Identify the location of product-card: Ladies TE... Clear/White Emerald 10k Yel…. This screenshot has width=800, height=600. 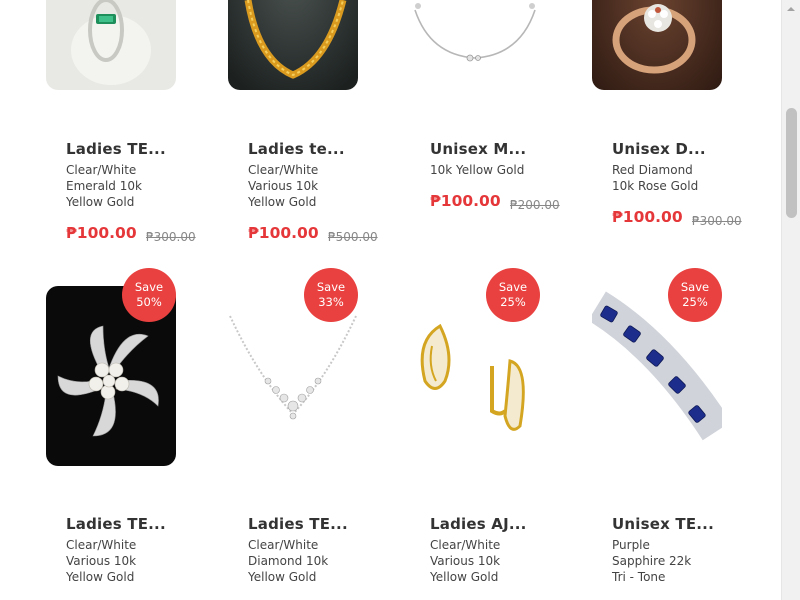
(121, 125).